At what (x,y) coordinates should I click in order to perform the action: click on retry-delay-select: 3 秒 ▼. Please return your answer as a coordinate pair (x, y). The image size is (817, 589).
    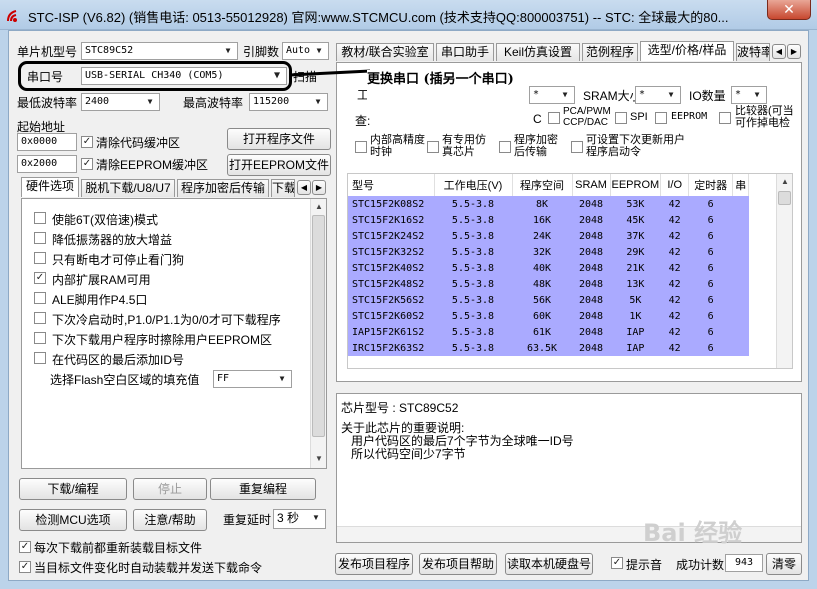
    Looking at the image, I should click on (299, 519).